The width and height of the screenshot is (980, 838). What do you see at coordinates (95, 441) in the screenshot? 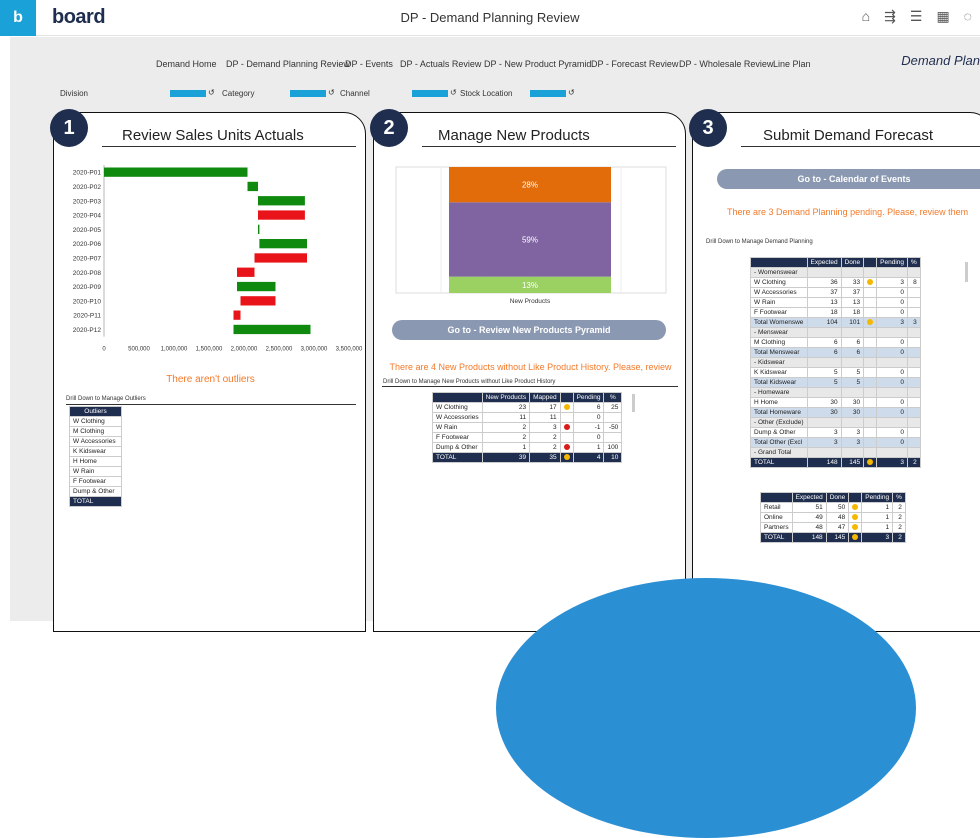
I see `table-row: W Accessories` at bounding box center [95, 441].